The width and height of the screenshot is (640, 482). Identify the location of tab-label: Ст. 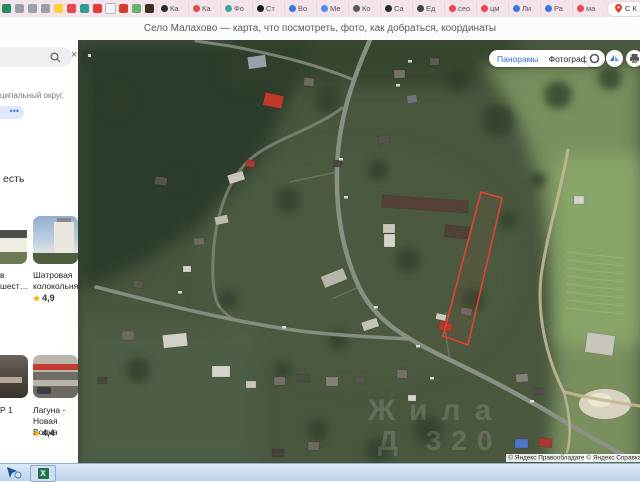
(270, 8).